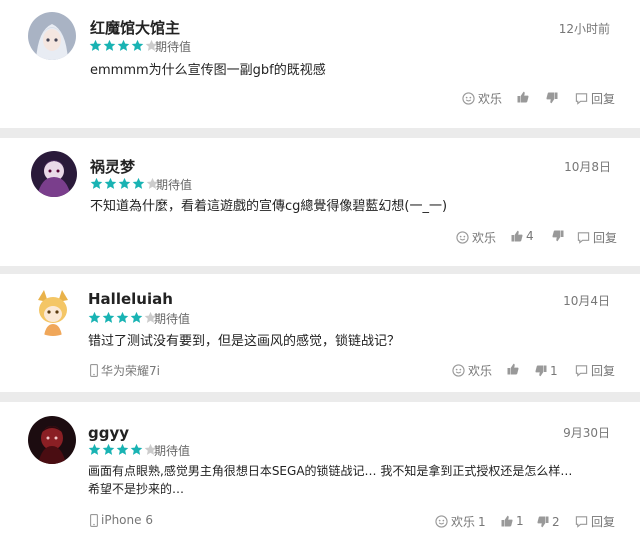 This screenshot has width=640, height=537. I want to click on device-info: 华为荣耀7i, so click(125, 370).